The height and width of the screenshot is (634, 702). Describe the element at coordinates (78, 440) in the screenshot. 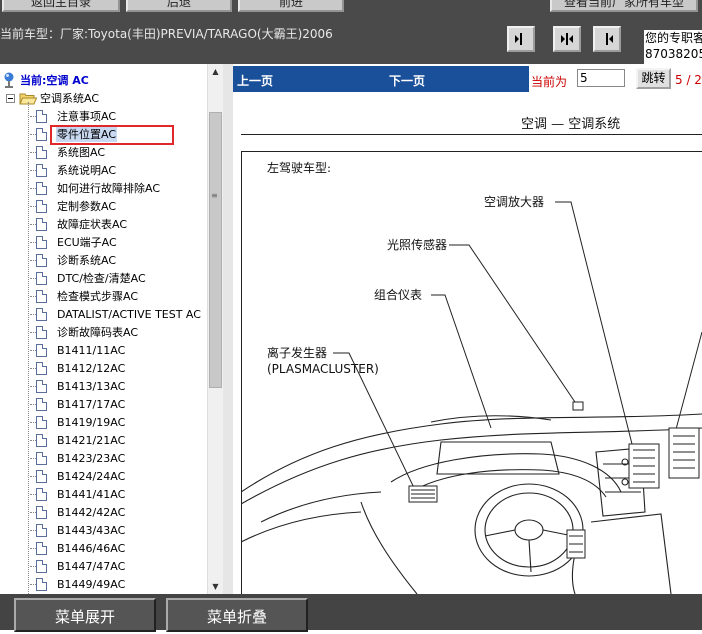

I see `tree-item: B1421/21AC` at that location.